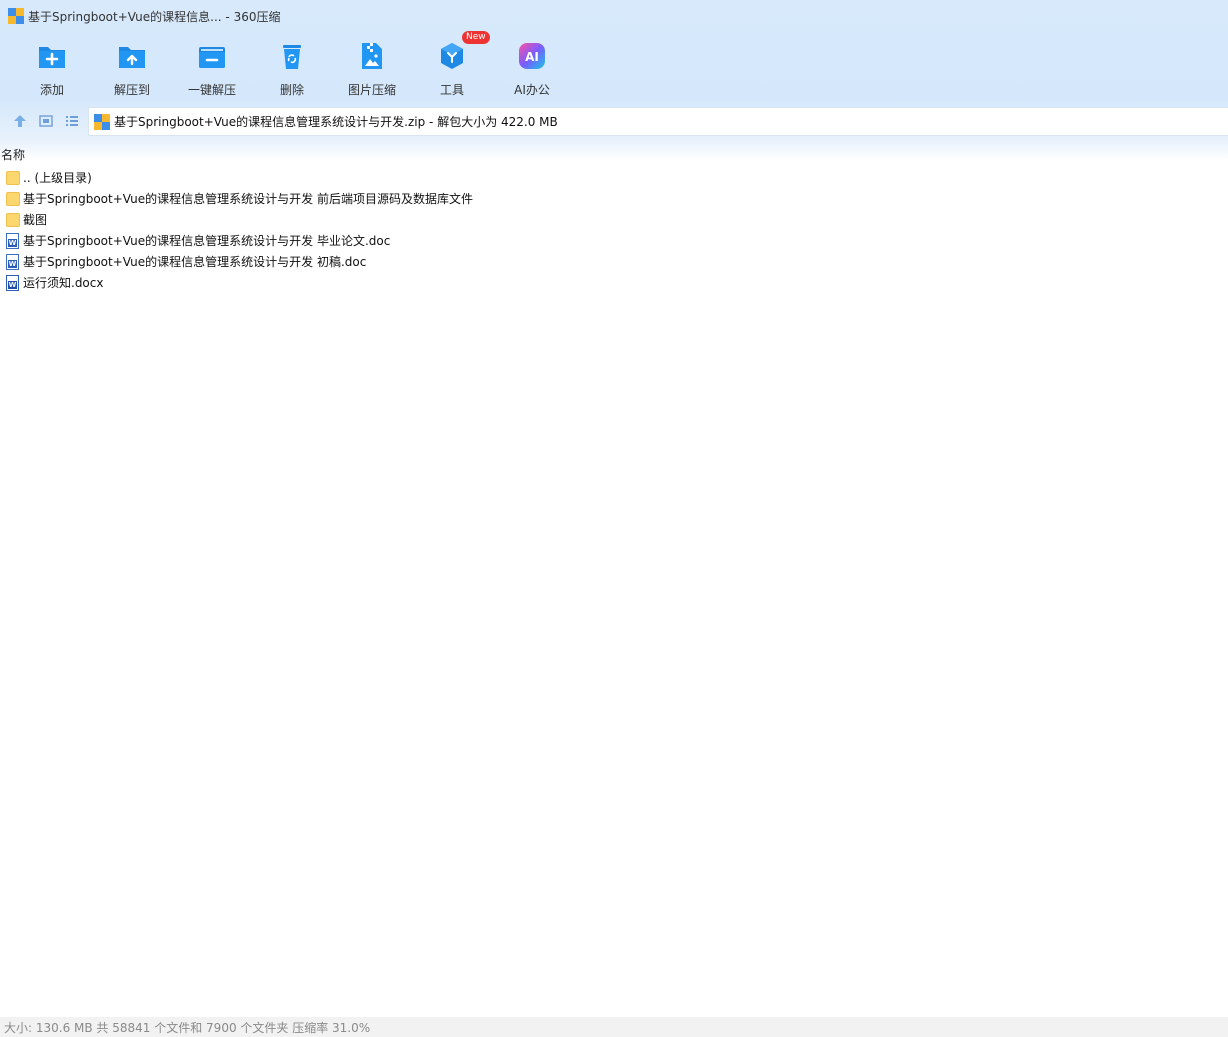 This screenshot has height=1037, width=1228. I want to click on delete-icon, so click(292, 56).